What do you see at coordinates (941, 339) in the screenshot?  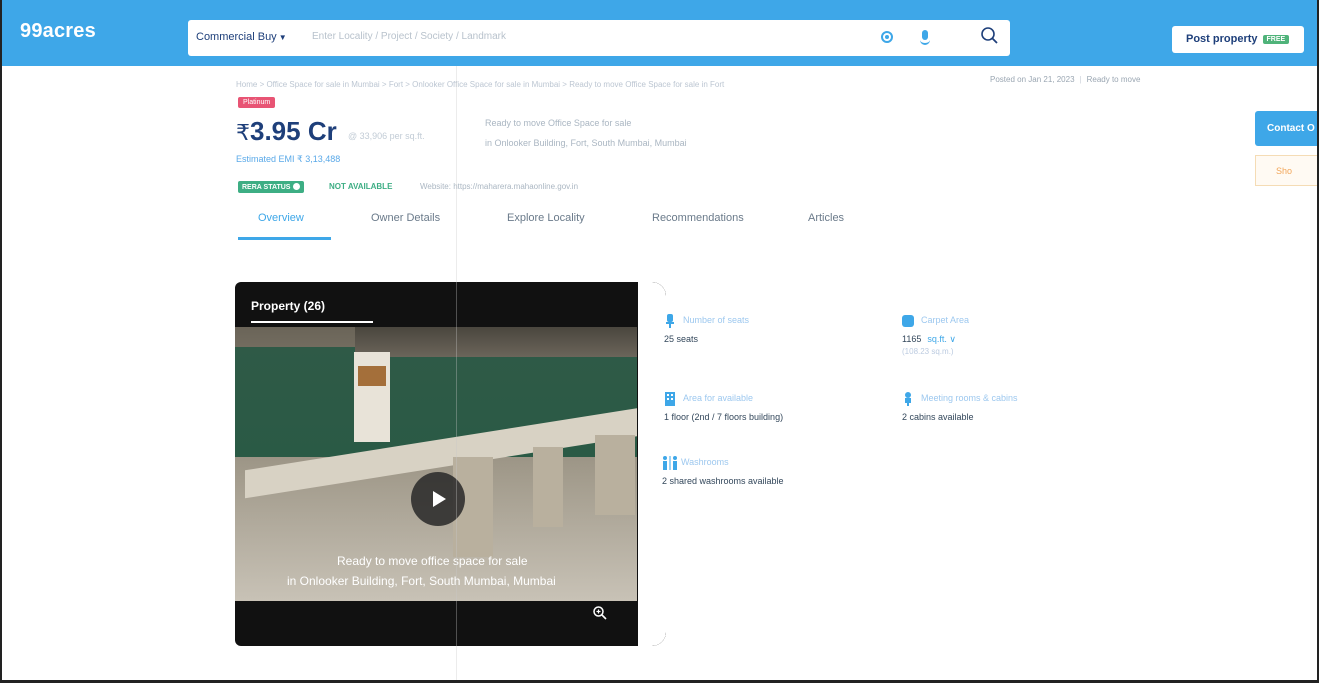 I see `area-unit-dropdown: sq.ft. ∨` at bounding box center [941, 339].